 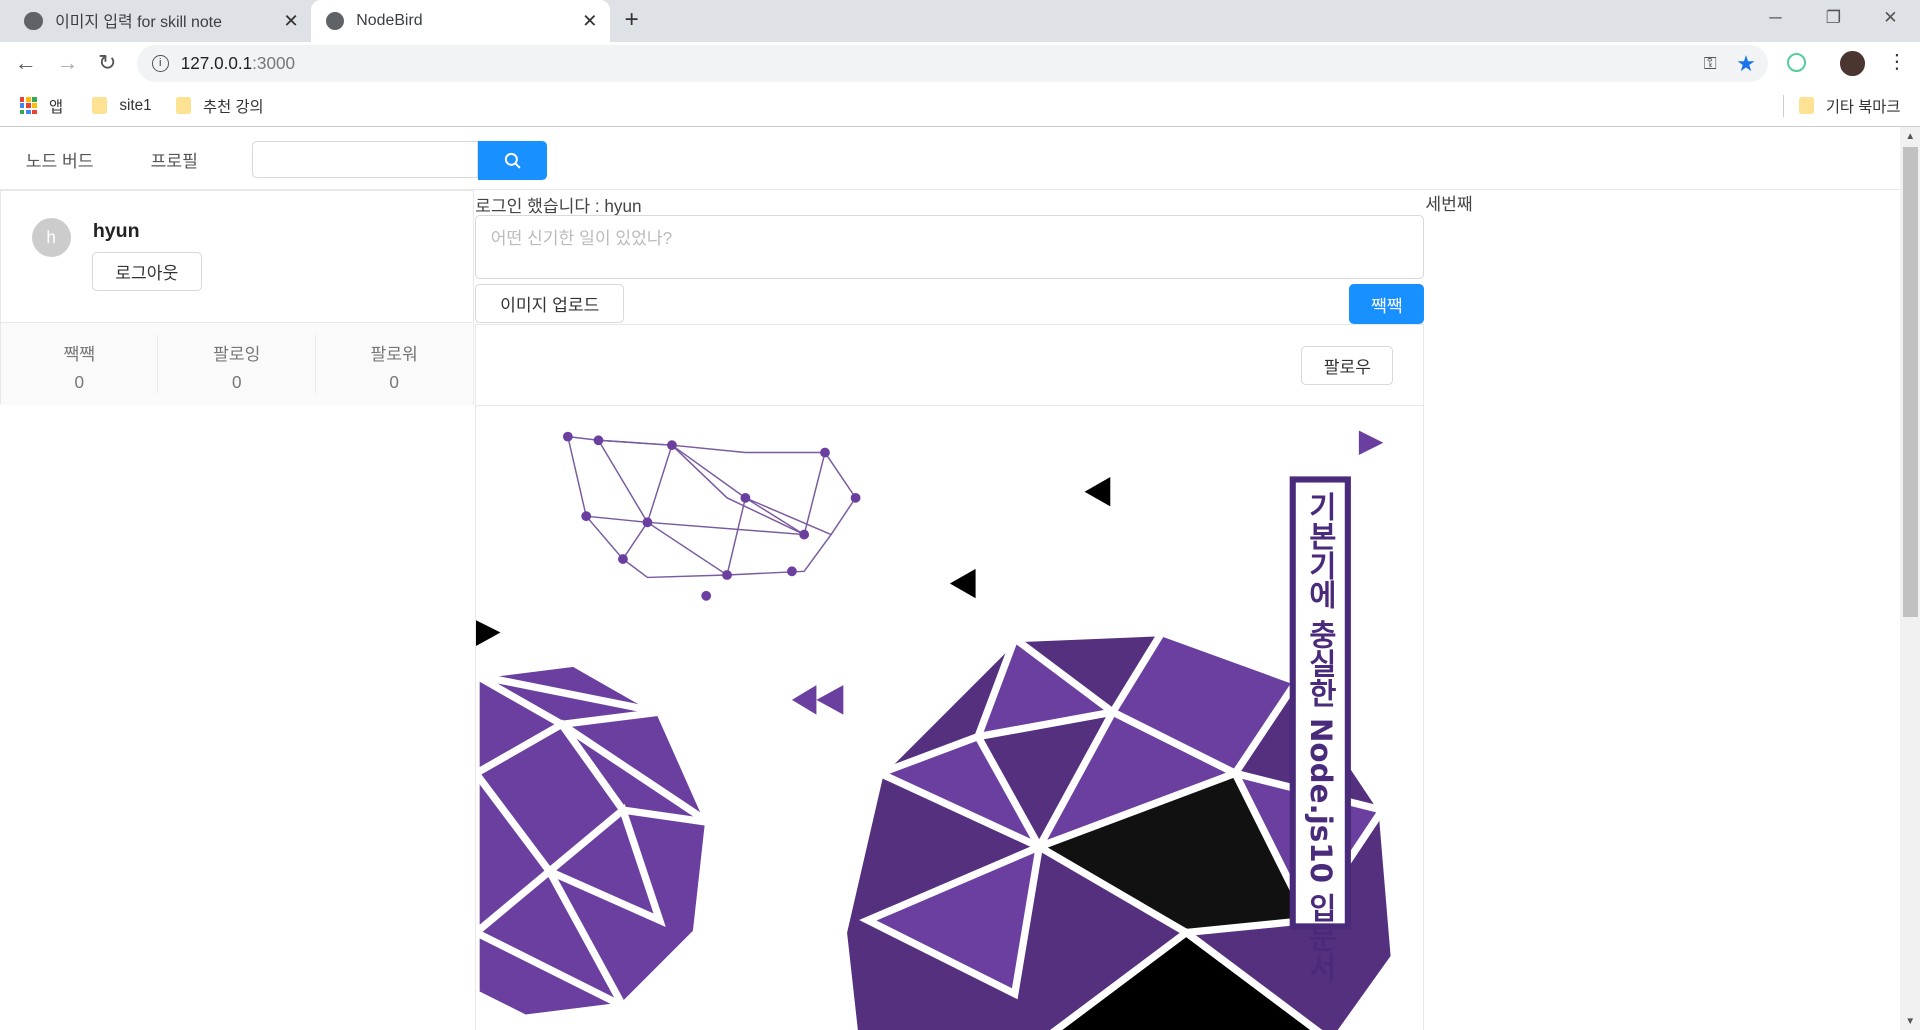 What do you see at coordinates (116, 231) in the screenshot?
I see `user-name: hyun` at bounding box center [116, 231].